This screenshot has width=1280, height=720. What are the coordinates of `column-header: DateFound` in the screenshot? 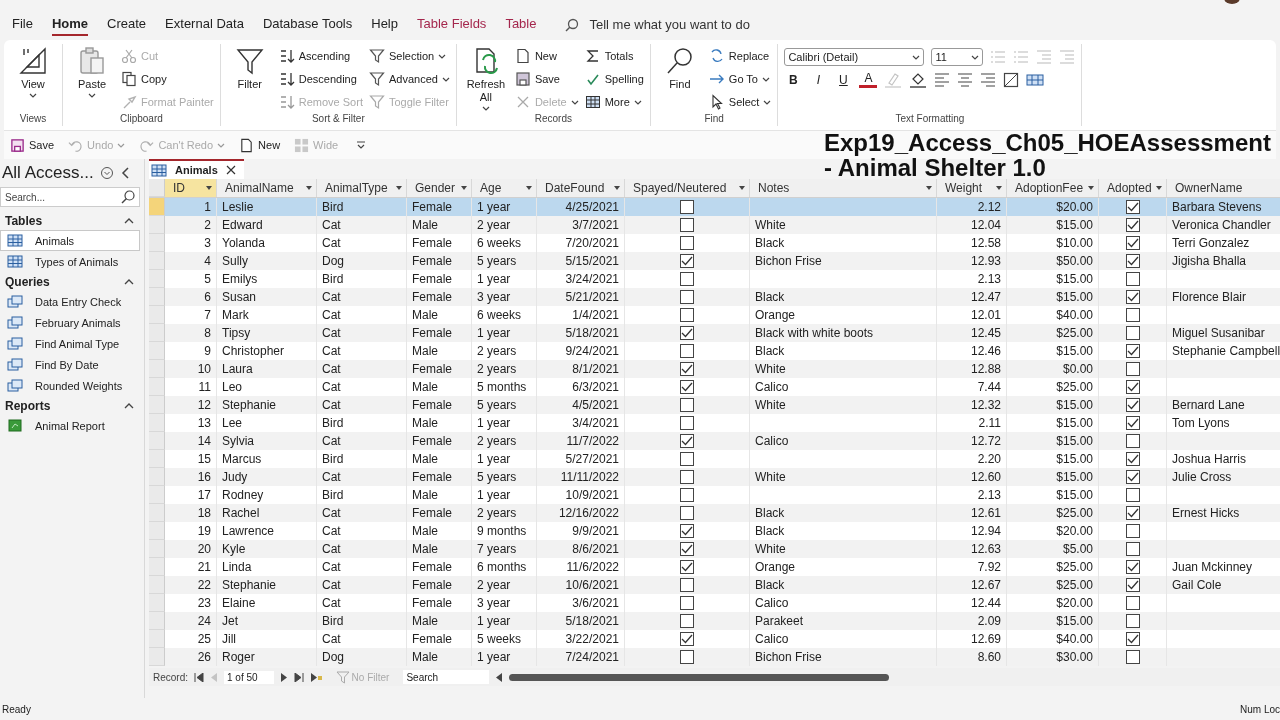 It's located at (581, 188).